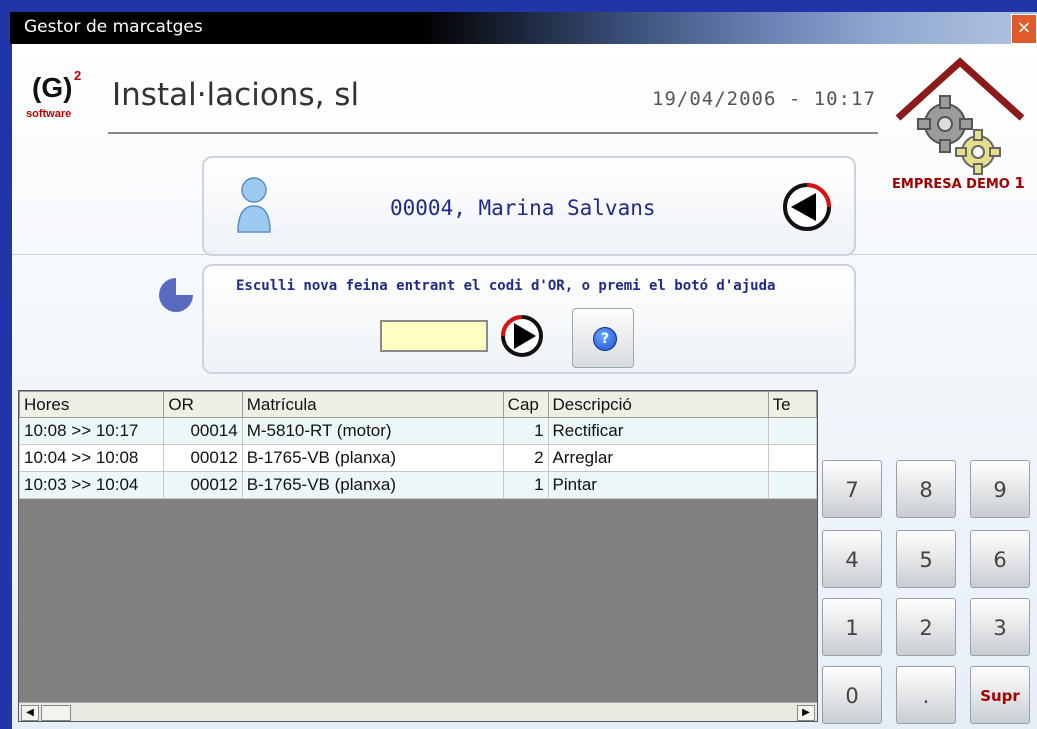 Image resolution: width=1037 pixels, height=729 pixels. What do you see at coordinates (958, 183) in the screenshot?
I see `brand-label: EMPRESA DEMO 1` at bounding box center [958, 183].